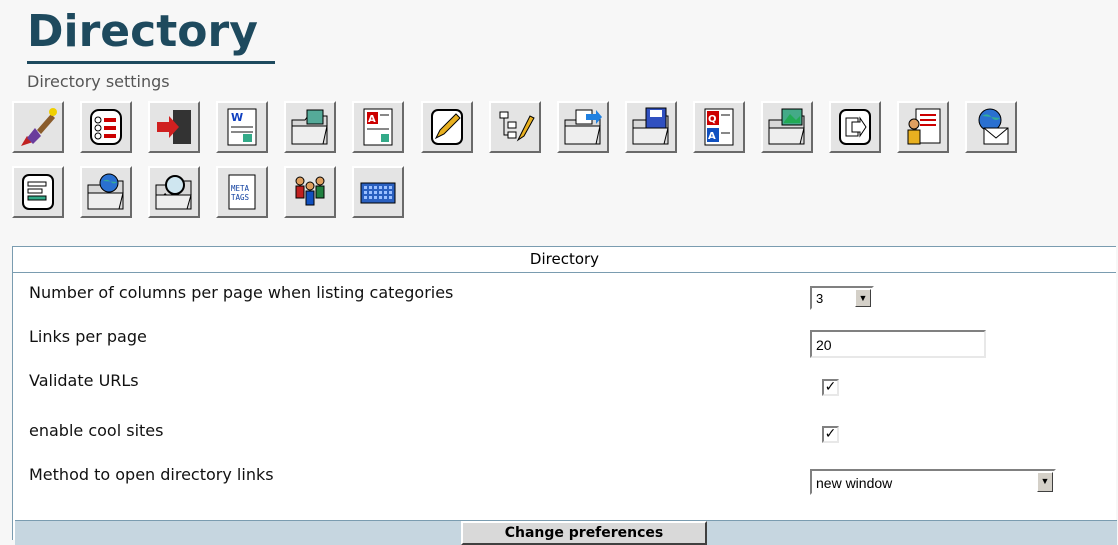 The width and height of the screenshot is (1118, 545). I want to click on globe-folder-button, so click(106, 192).